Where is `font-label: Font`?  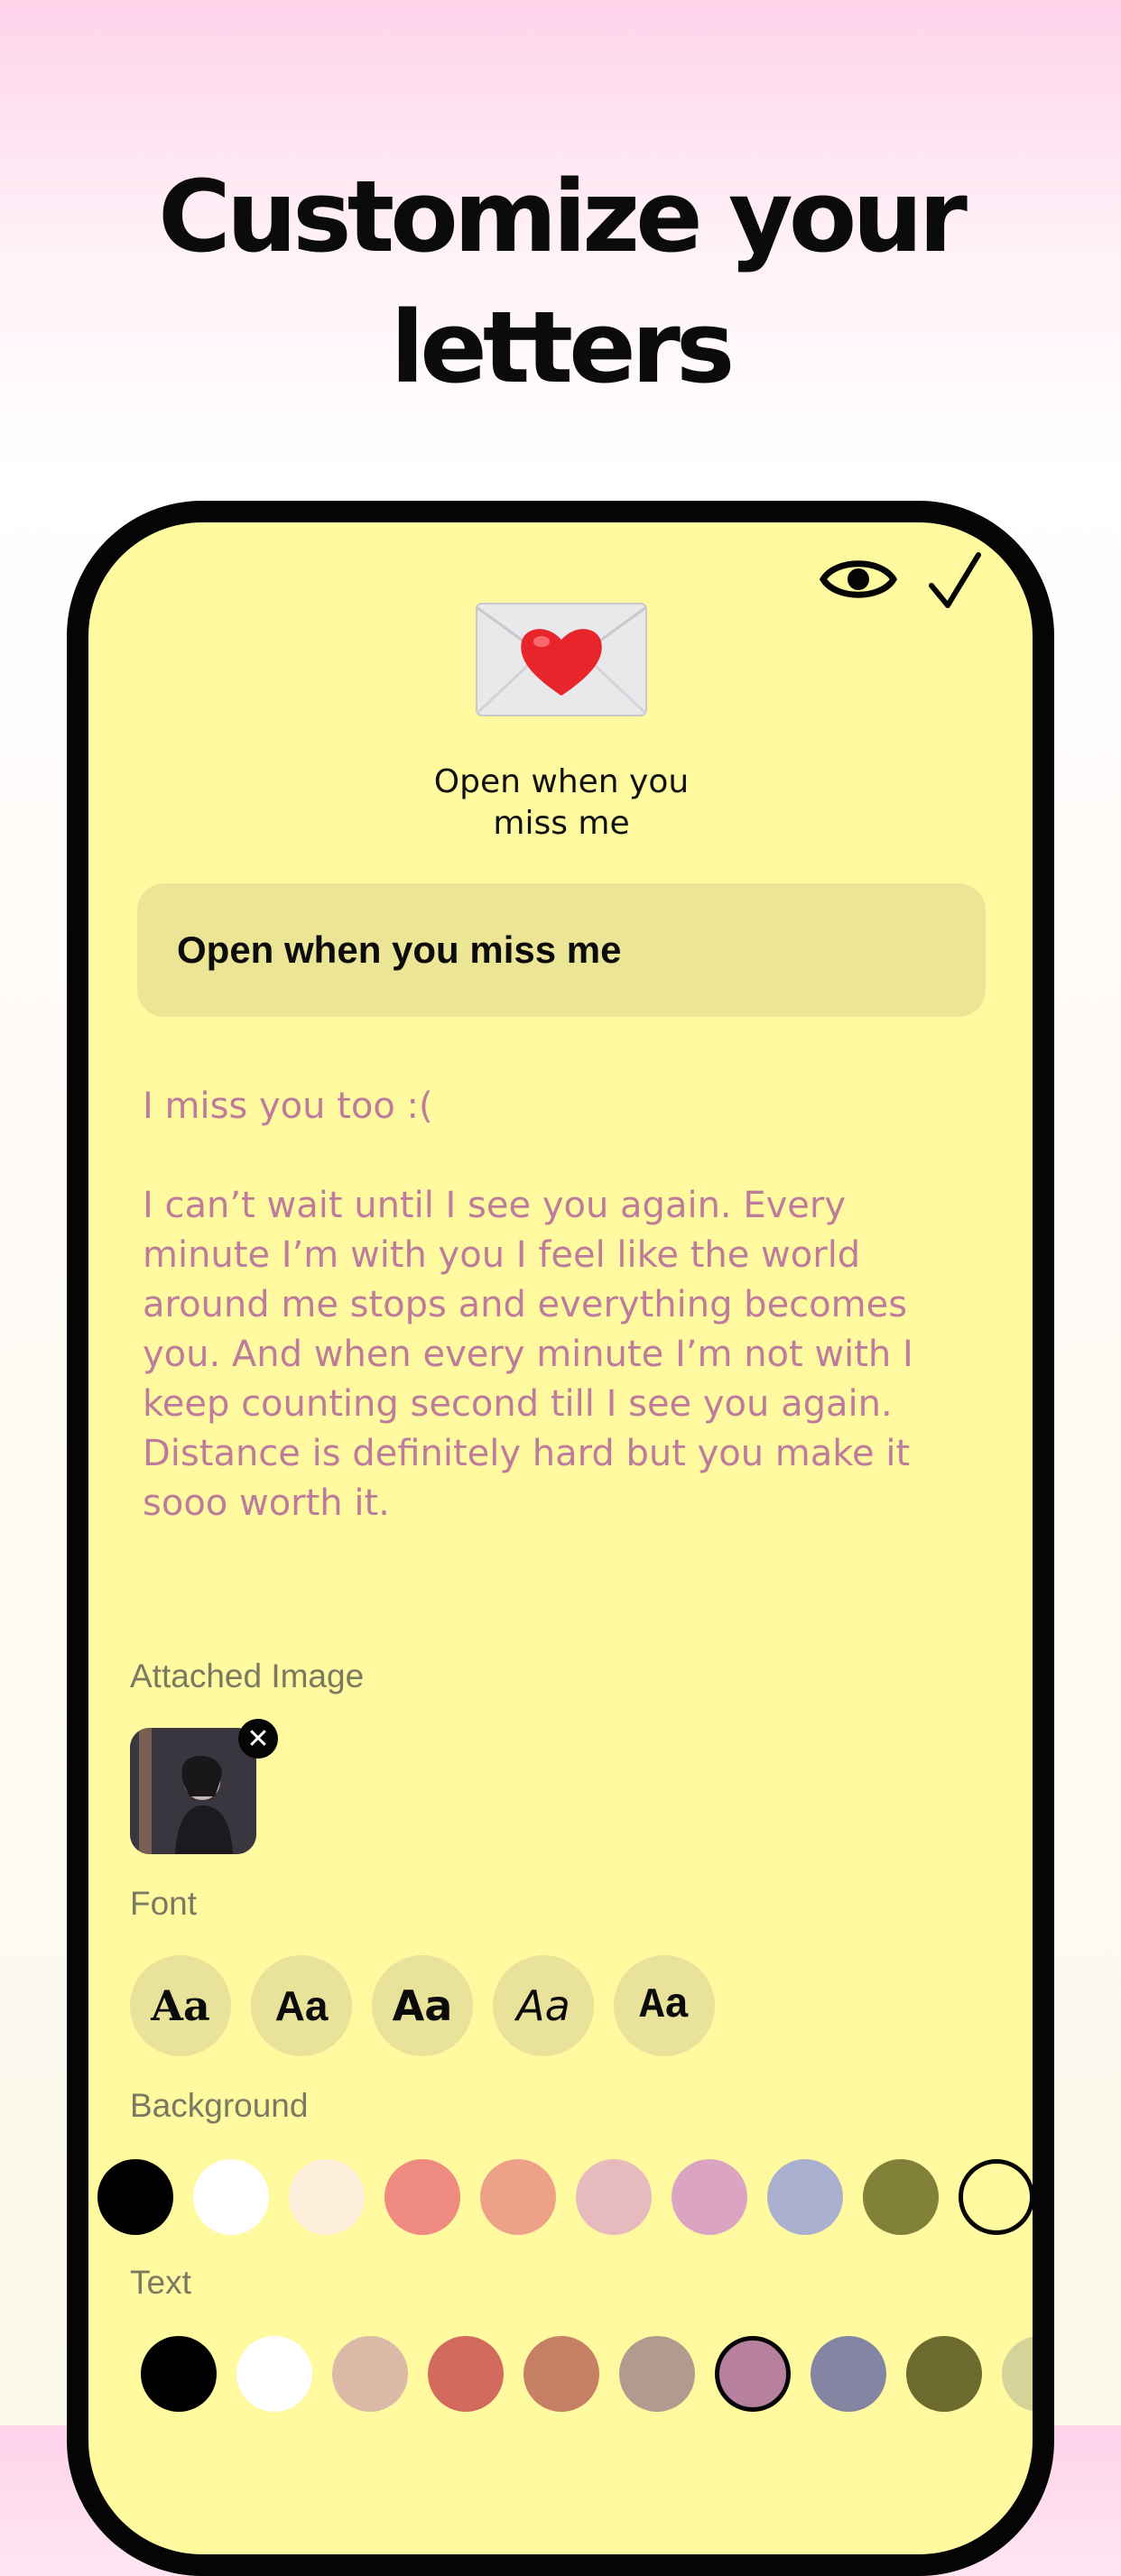
font-label: Font is located at coordinates (164, 1904).